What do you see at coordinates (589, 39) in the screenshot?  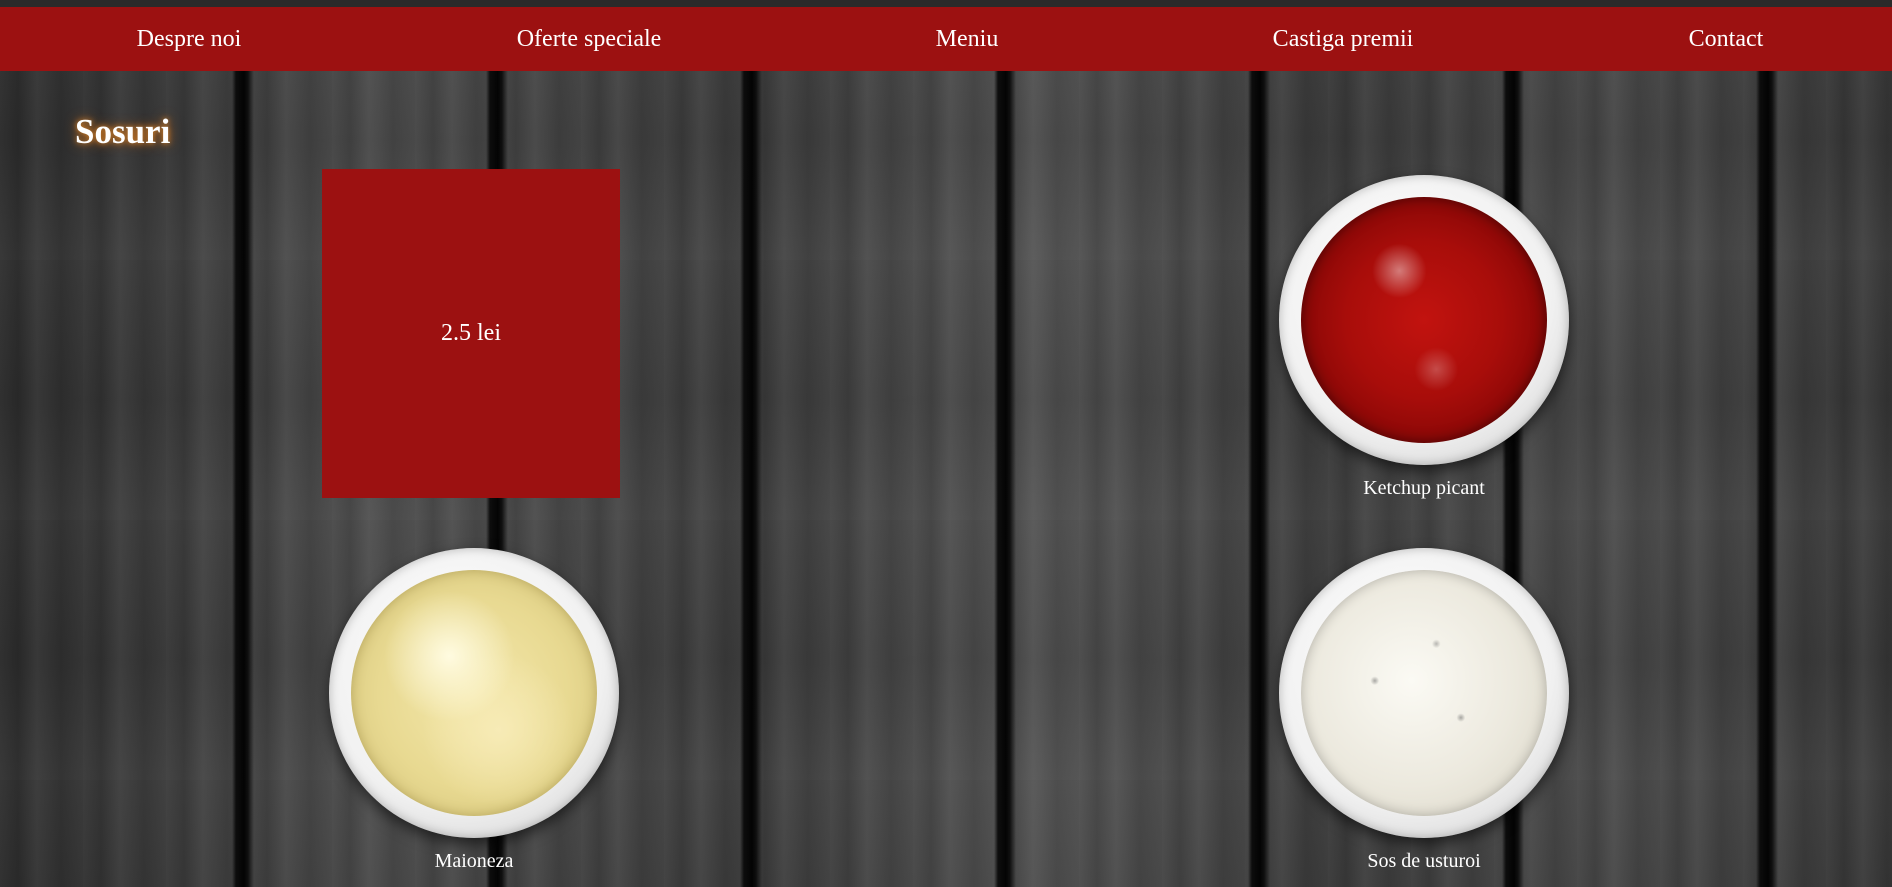 I see `nav-oferte-speciale: Oferte speciale` at bounding box center [589, 39].